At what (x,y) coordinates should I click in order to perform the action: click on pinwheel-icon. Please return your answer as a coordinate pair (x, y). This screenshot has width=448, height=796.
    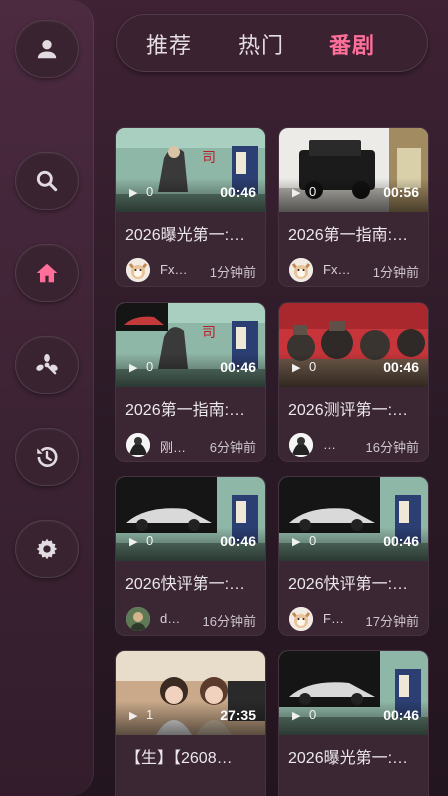
    Looking at the image, I should click on (47, 364).